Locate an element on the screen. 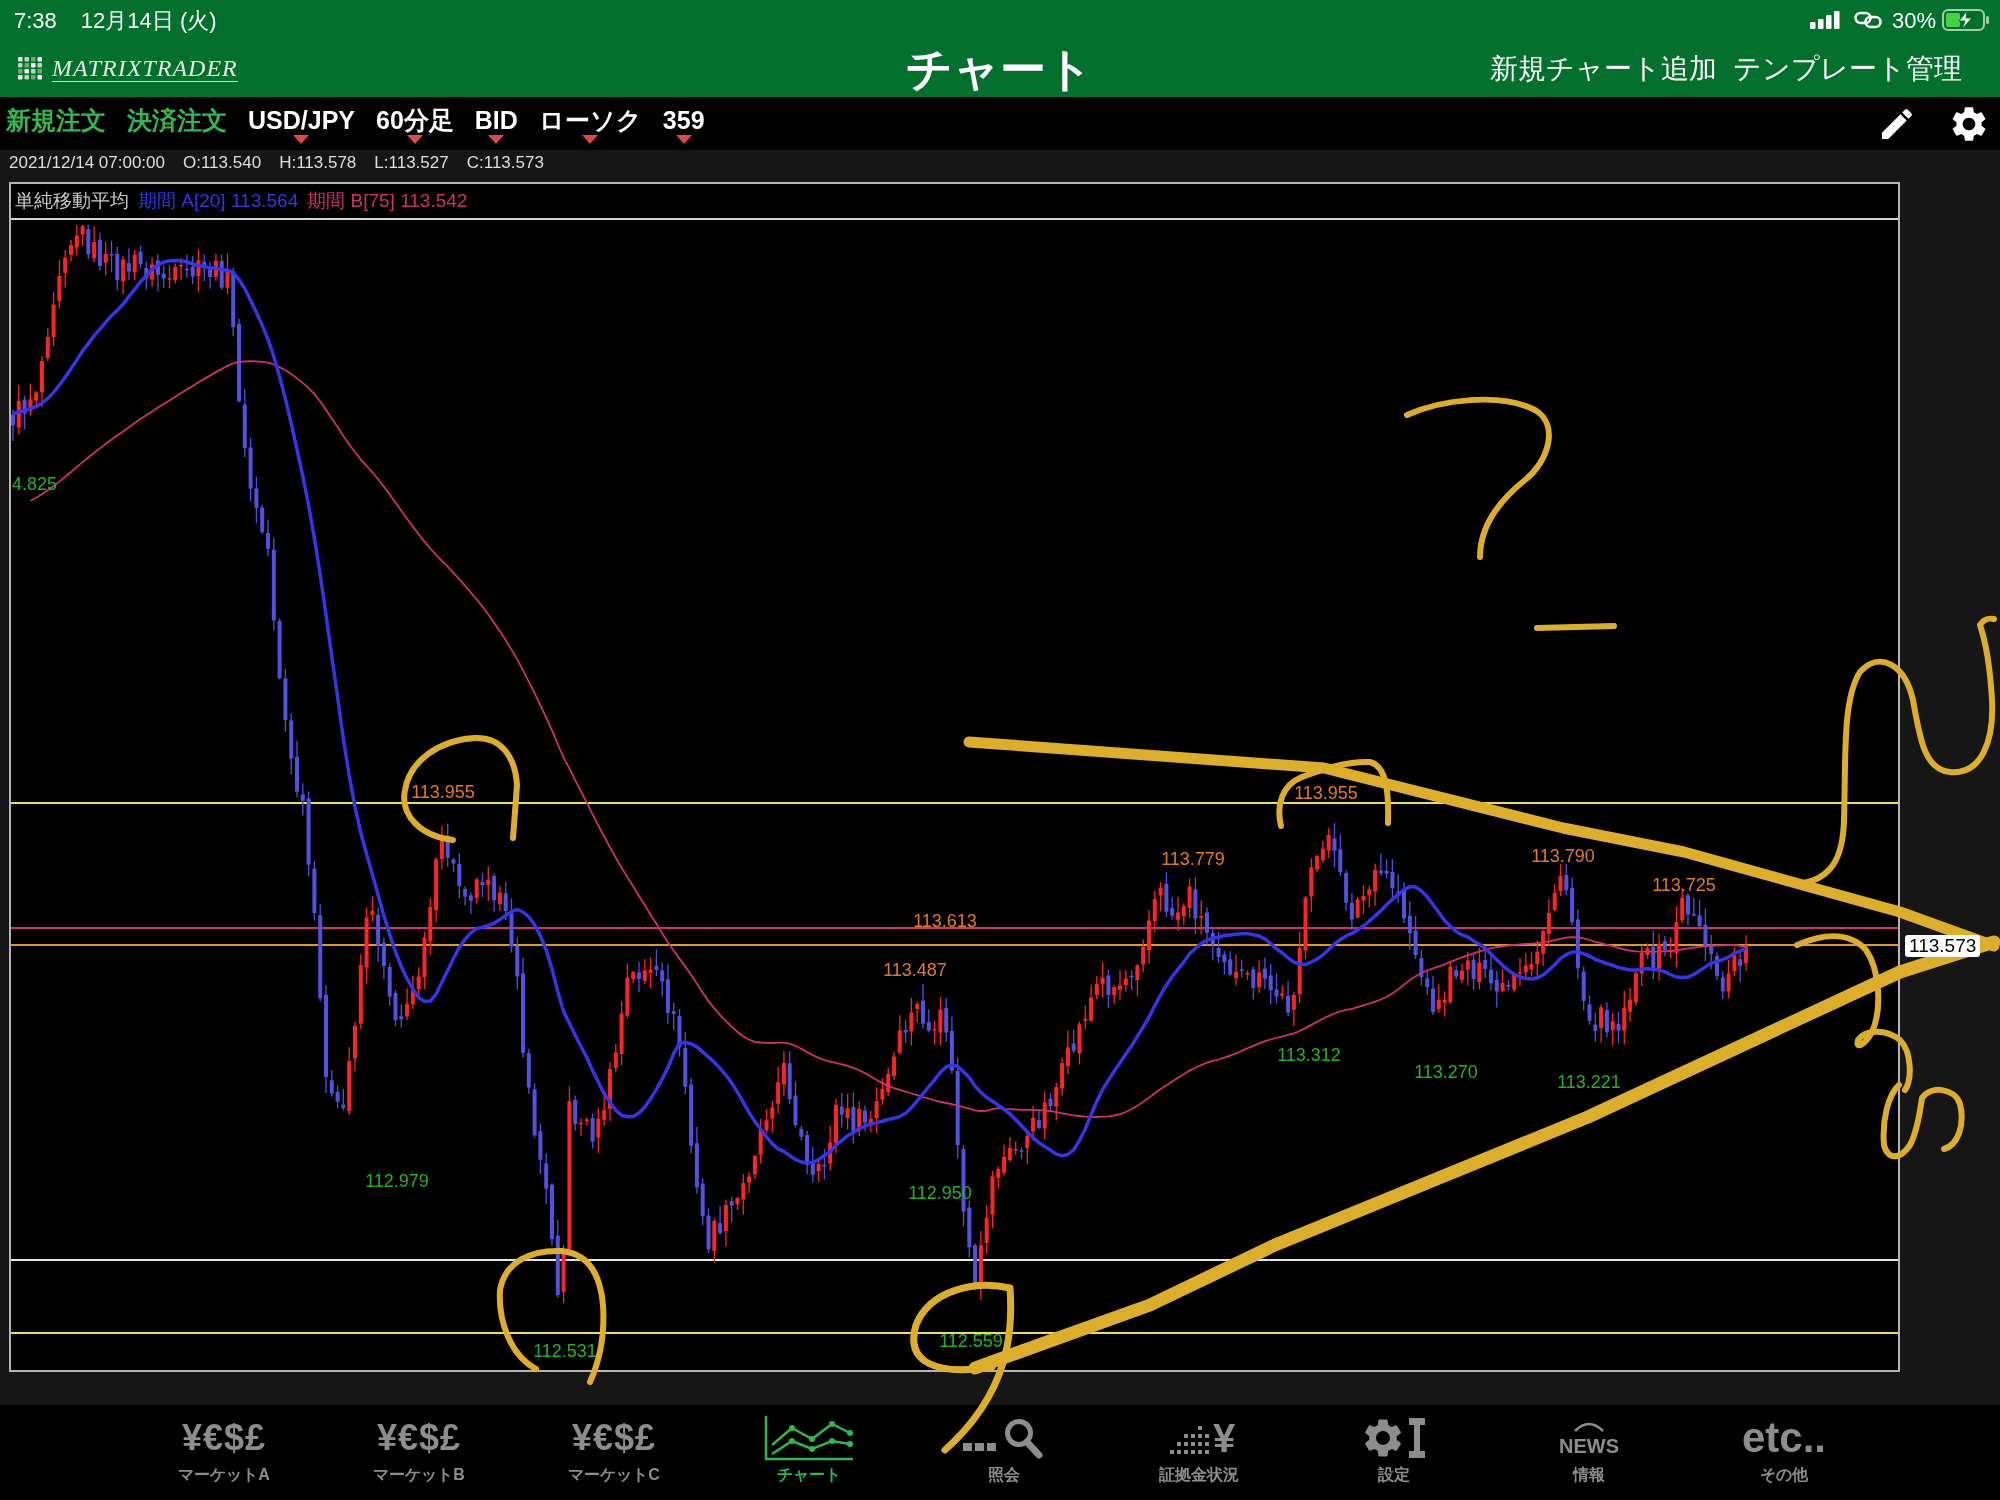 The width and height of the screenshot is (2000, 1500). selector-dropdown: 60分足 is located at coordinates (415, 125).